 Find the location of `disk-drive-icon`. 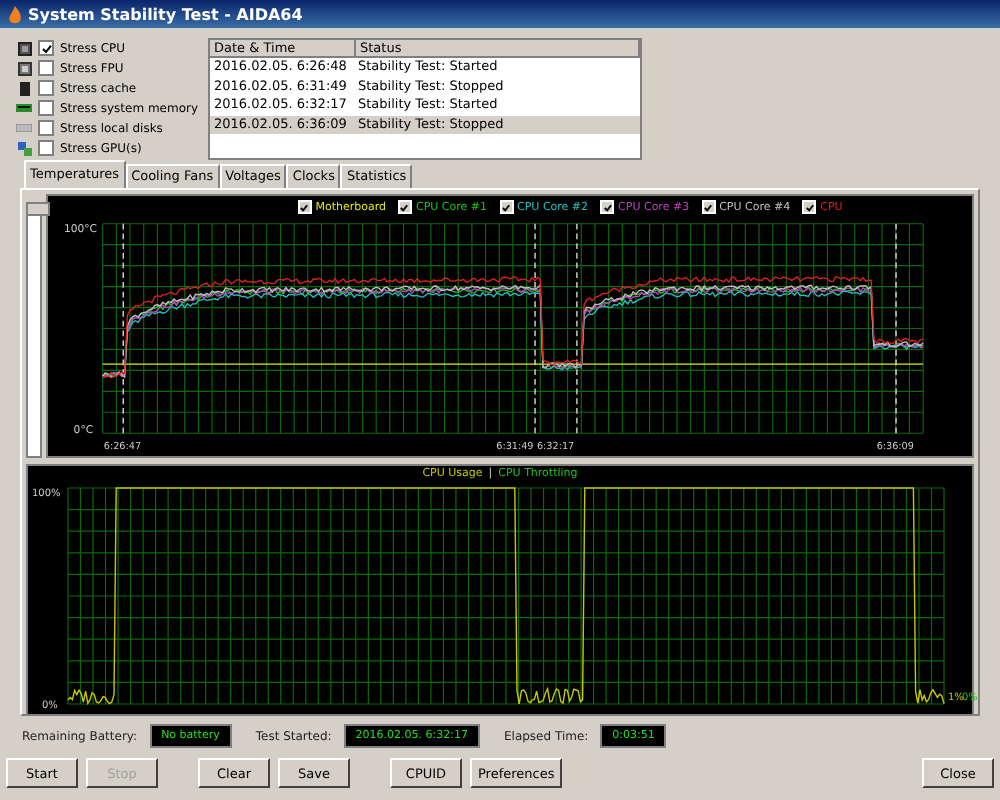

disk-drive-icon is located at coordinates (24, 128).